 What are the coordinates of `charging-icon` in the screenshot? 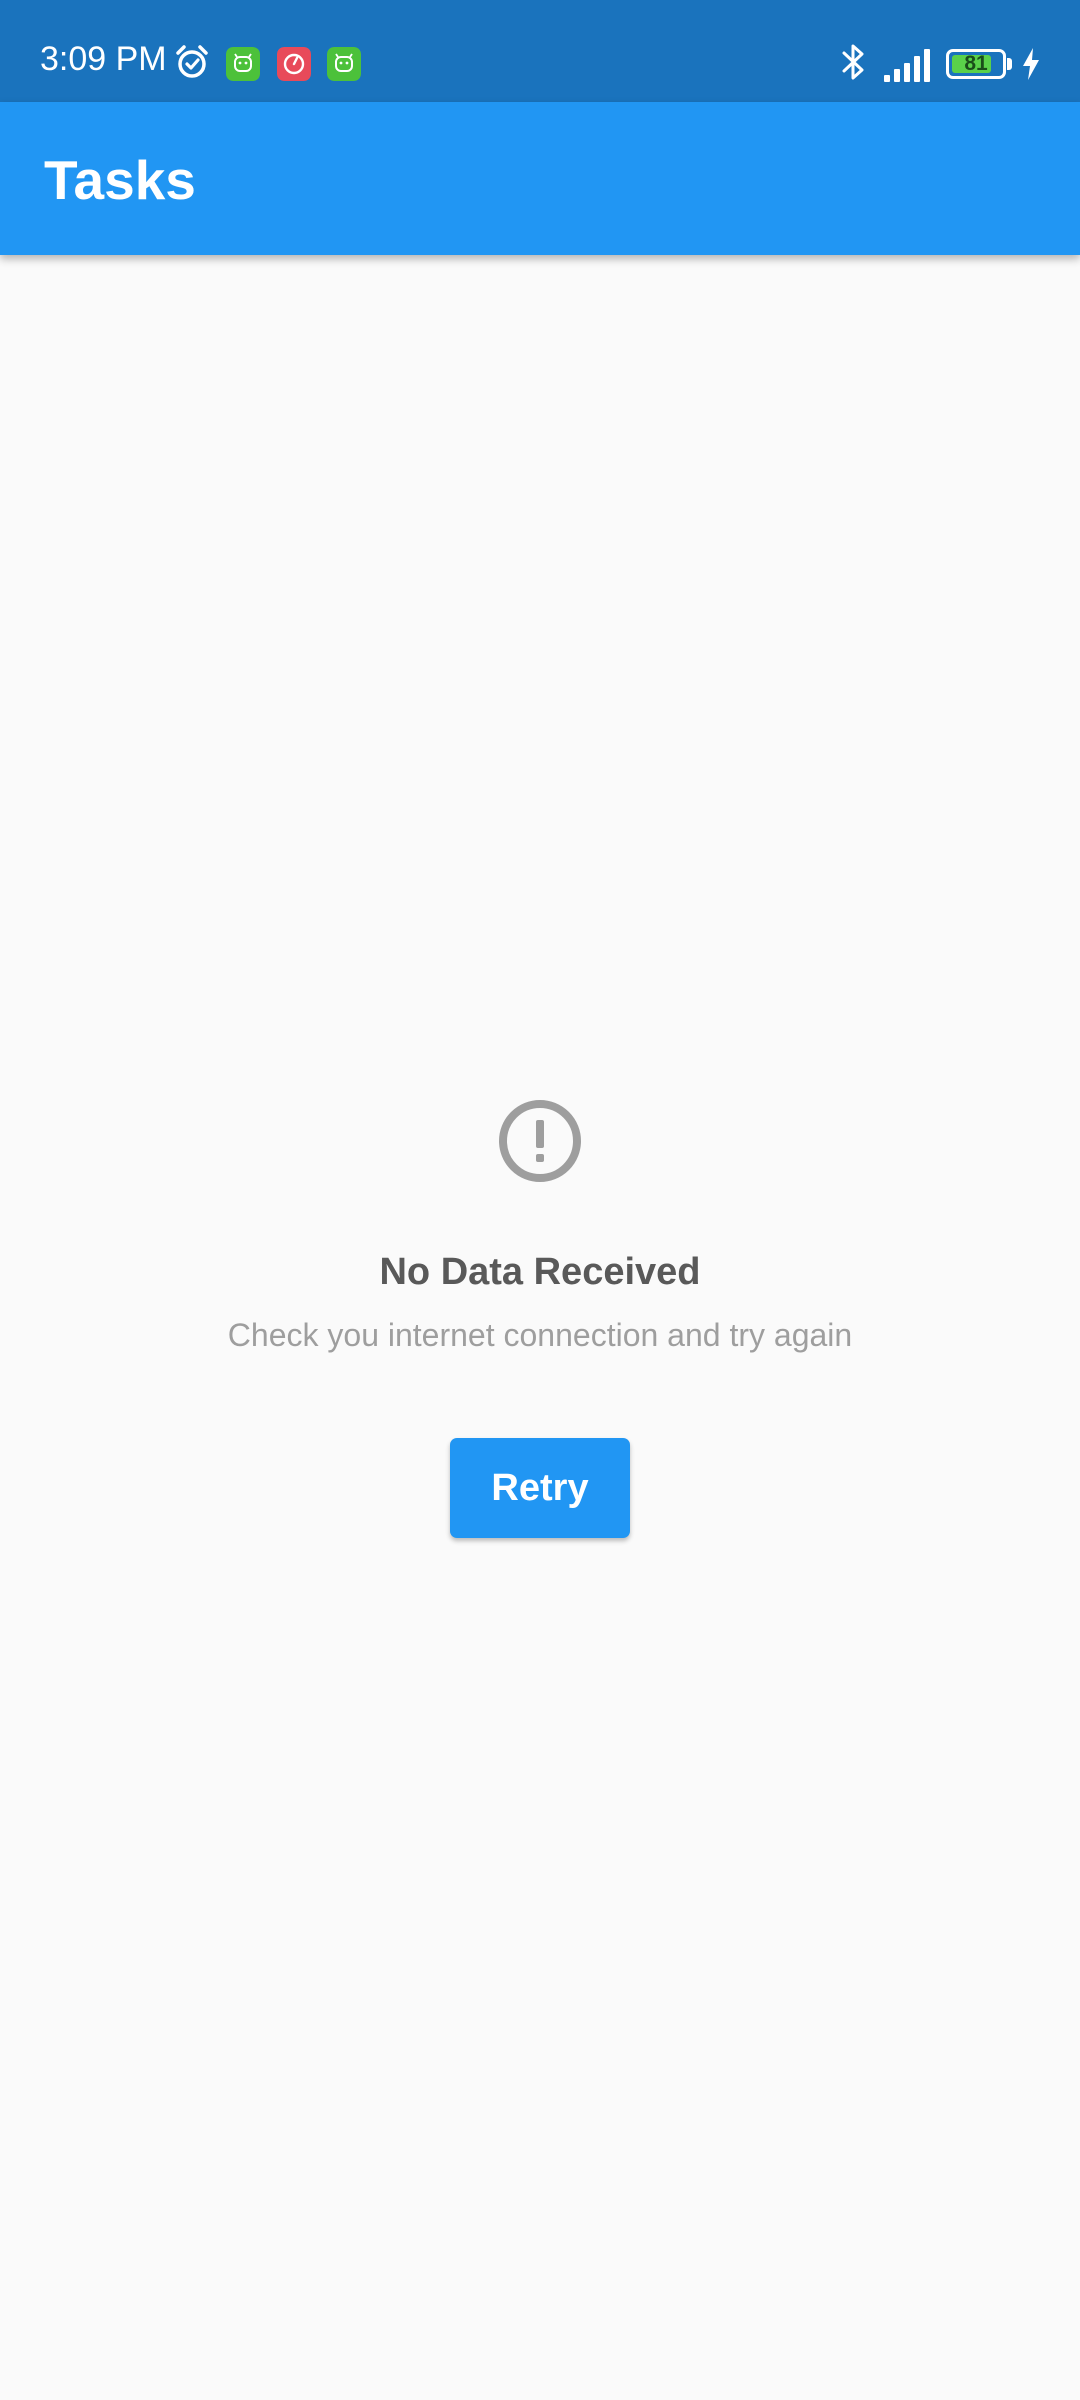 It's located at (1031, 64).